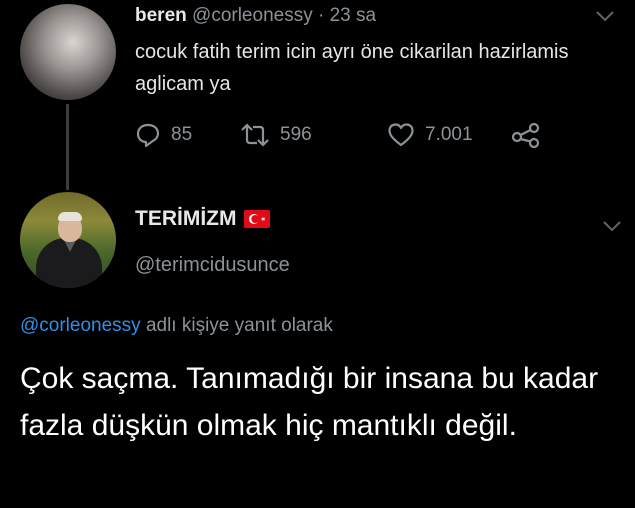  Describe the element at coordinates (163, 135) in the screenshot. I see `reply-button: 85` at that location.